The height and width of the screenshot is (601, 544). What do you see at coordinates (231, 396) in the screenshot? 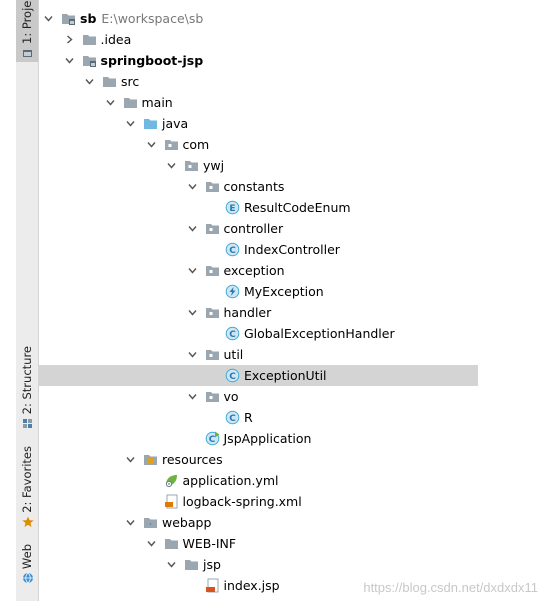
I see `node-name: vo` at bounding box center [231, 396].